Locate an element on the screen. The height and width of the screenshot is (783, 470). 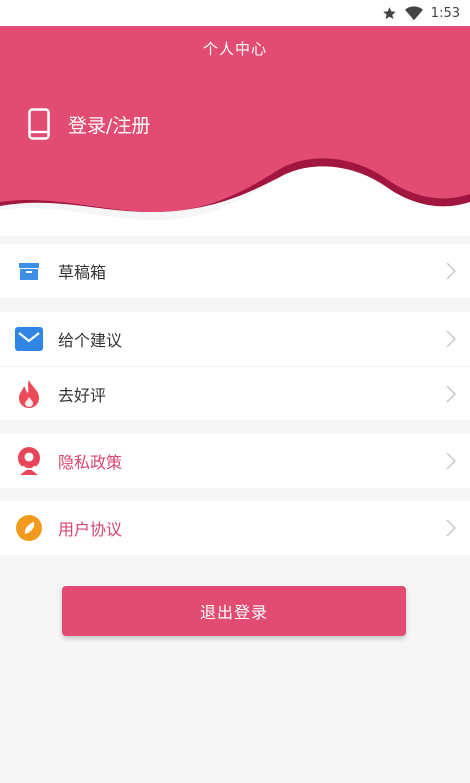
menu-group-feedback: 给个建议 去好评 is located at coordinates (235, 366).